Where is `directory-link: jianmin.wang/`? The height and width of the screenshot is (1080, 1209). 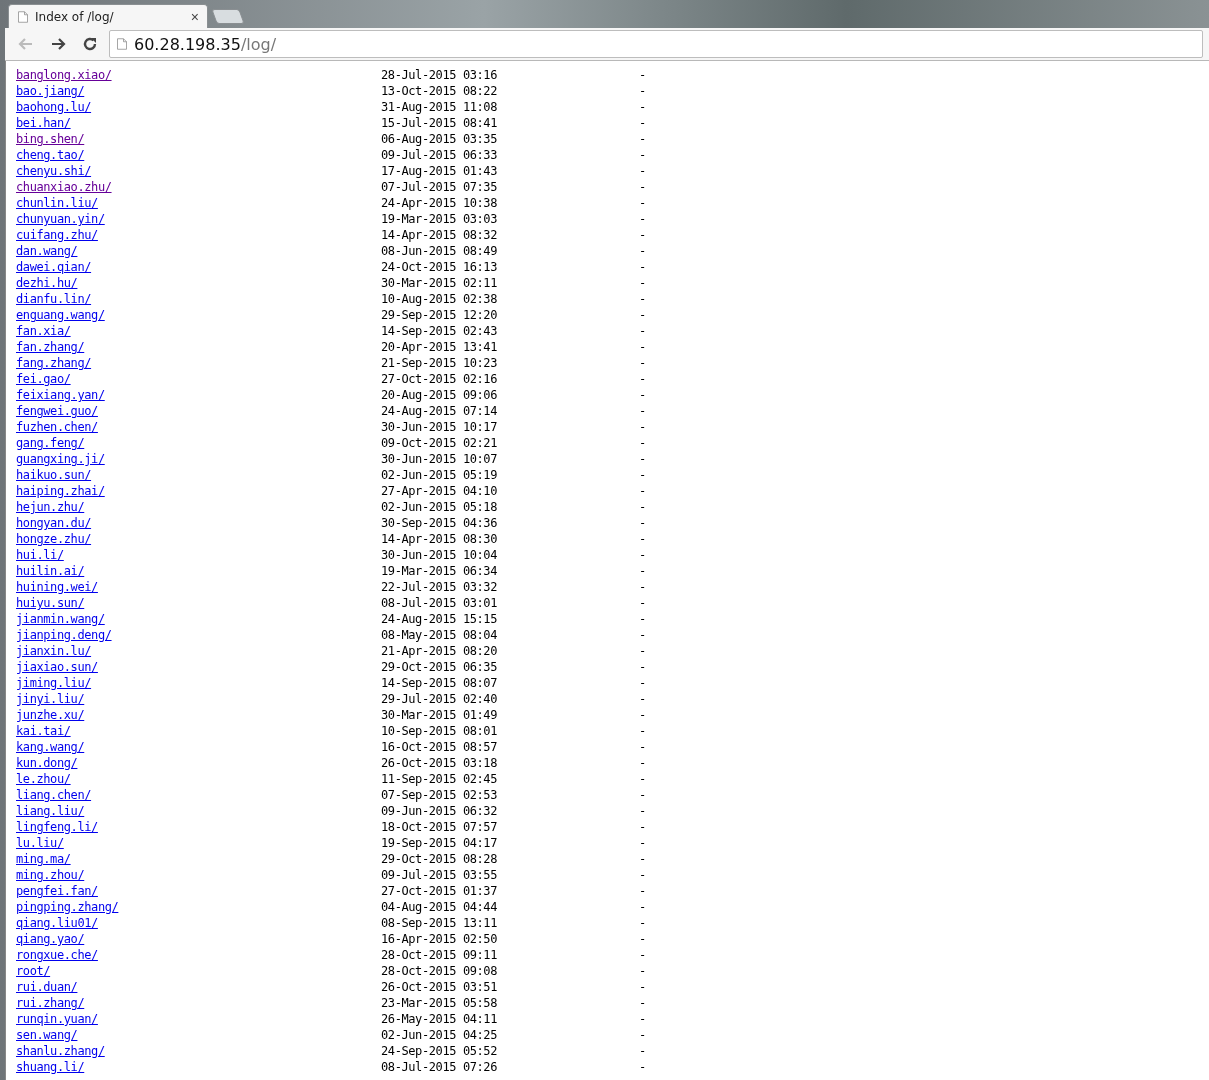 directory-link: jianmin.wang/ is located at coordinates (60, 619).